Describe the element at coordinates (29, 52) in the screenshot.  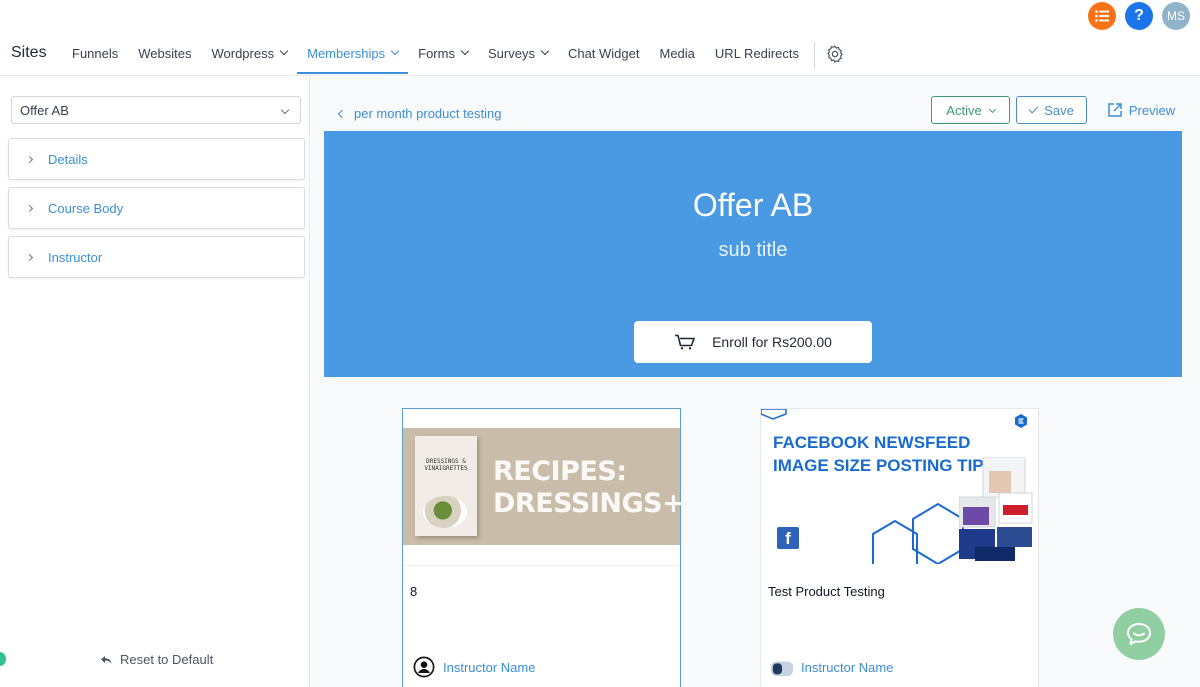
I see `brand-title: Sites` at that location.